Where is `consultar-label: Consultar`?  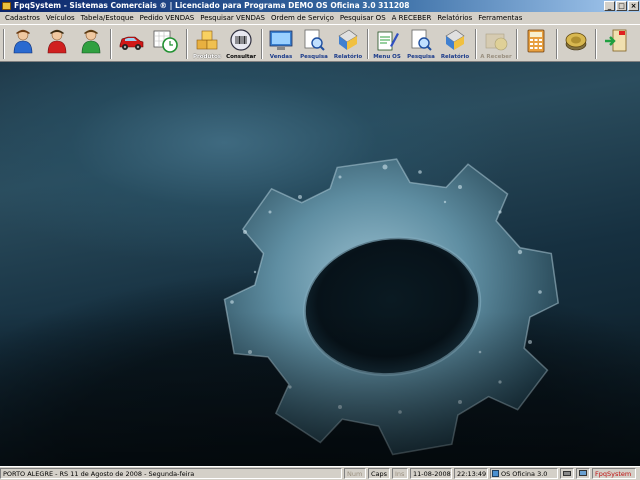 consultar-label: Consultar is located at coordinates (241, 57).